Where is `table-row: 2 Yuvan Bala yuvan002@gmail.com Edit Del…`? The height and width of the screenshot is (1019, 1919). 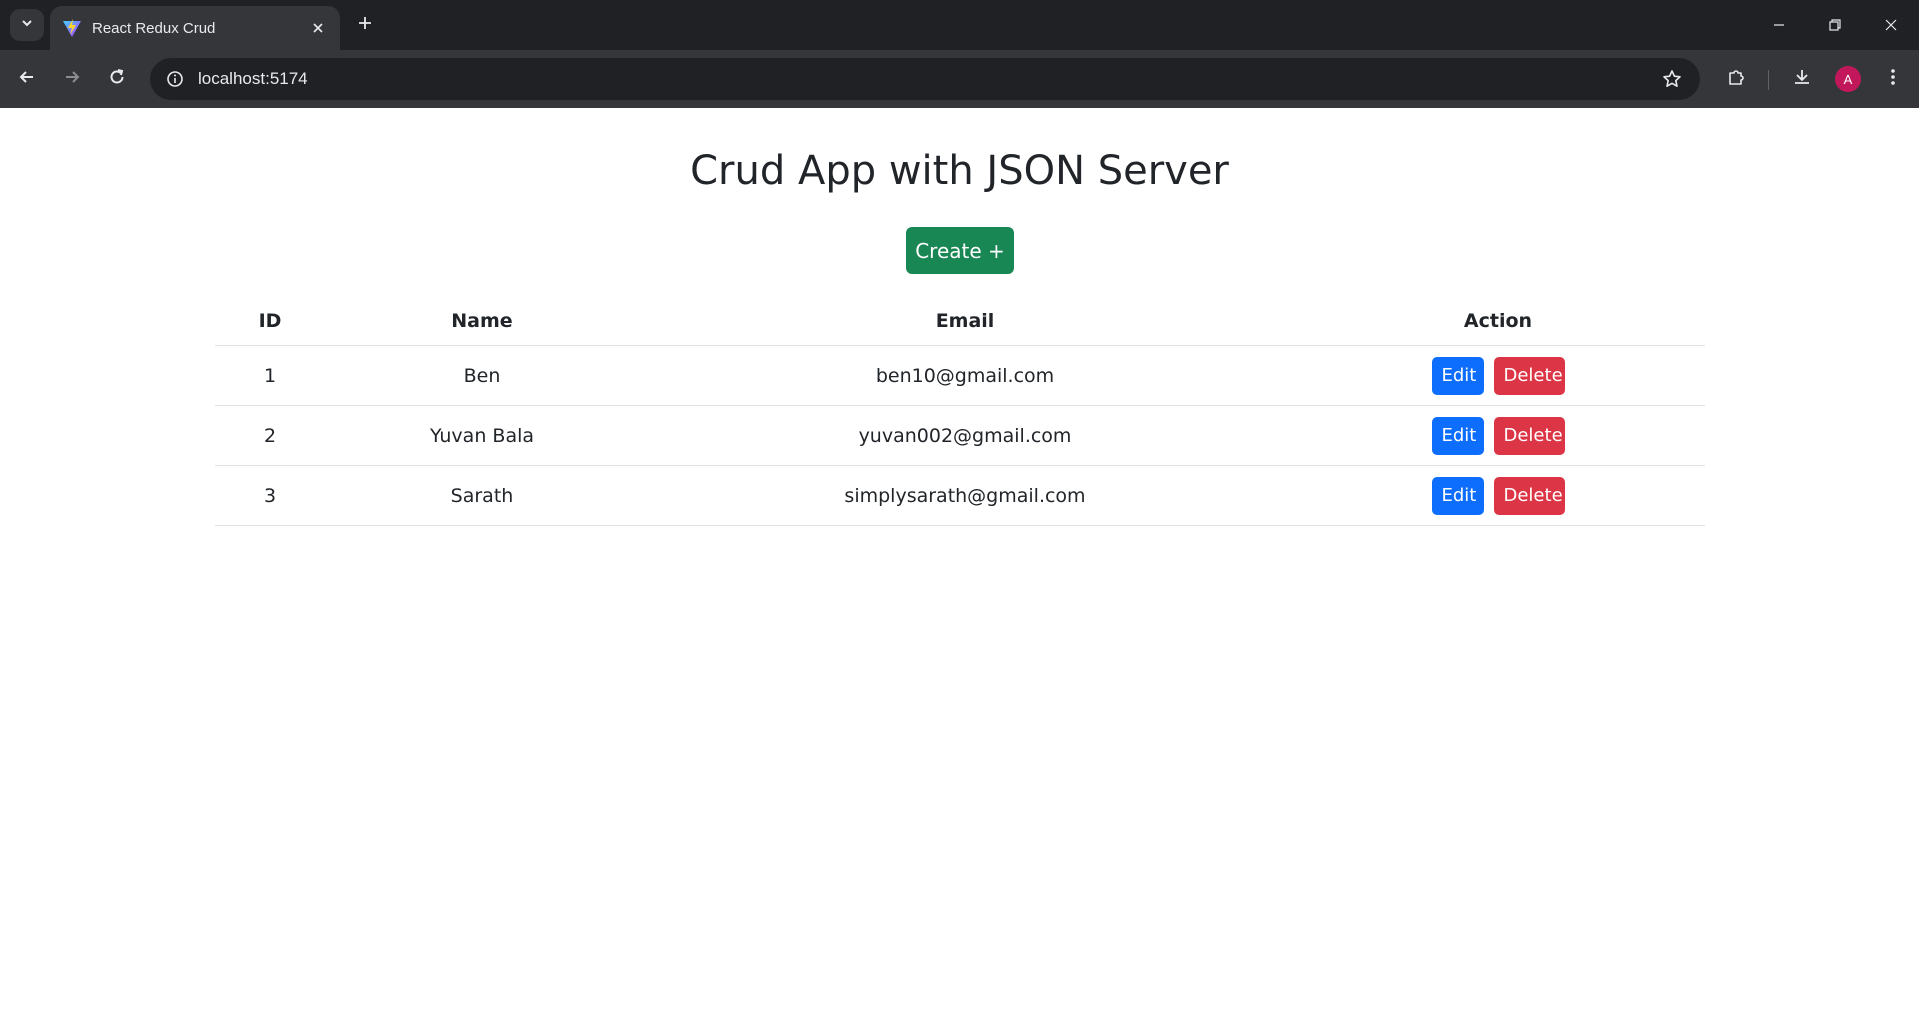
table-row: 2 Yuvan Bala yuvan002@gmail.com Edit Del… is located at coordinates (960, 435).